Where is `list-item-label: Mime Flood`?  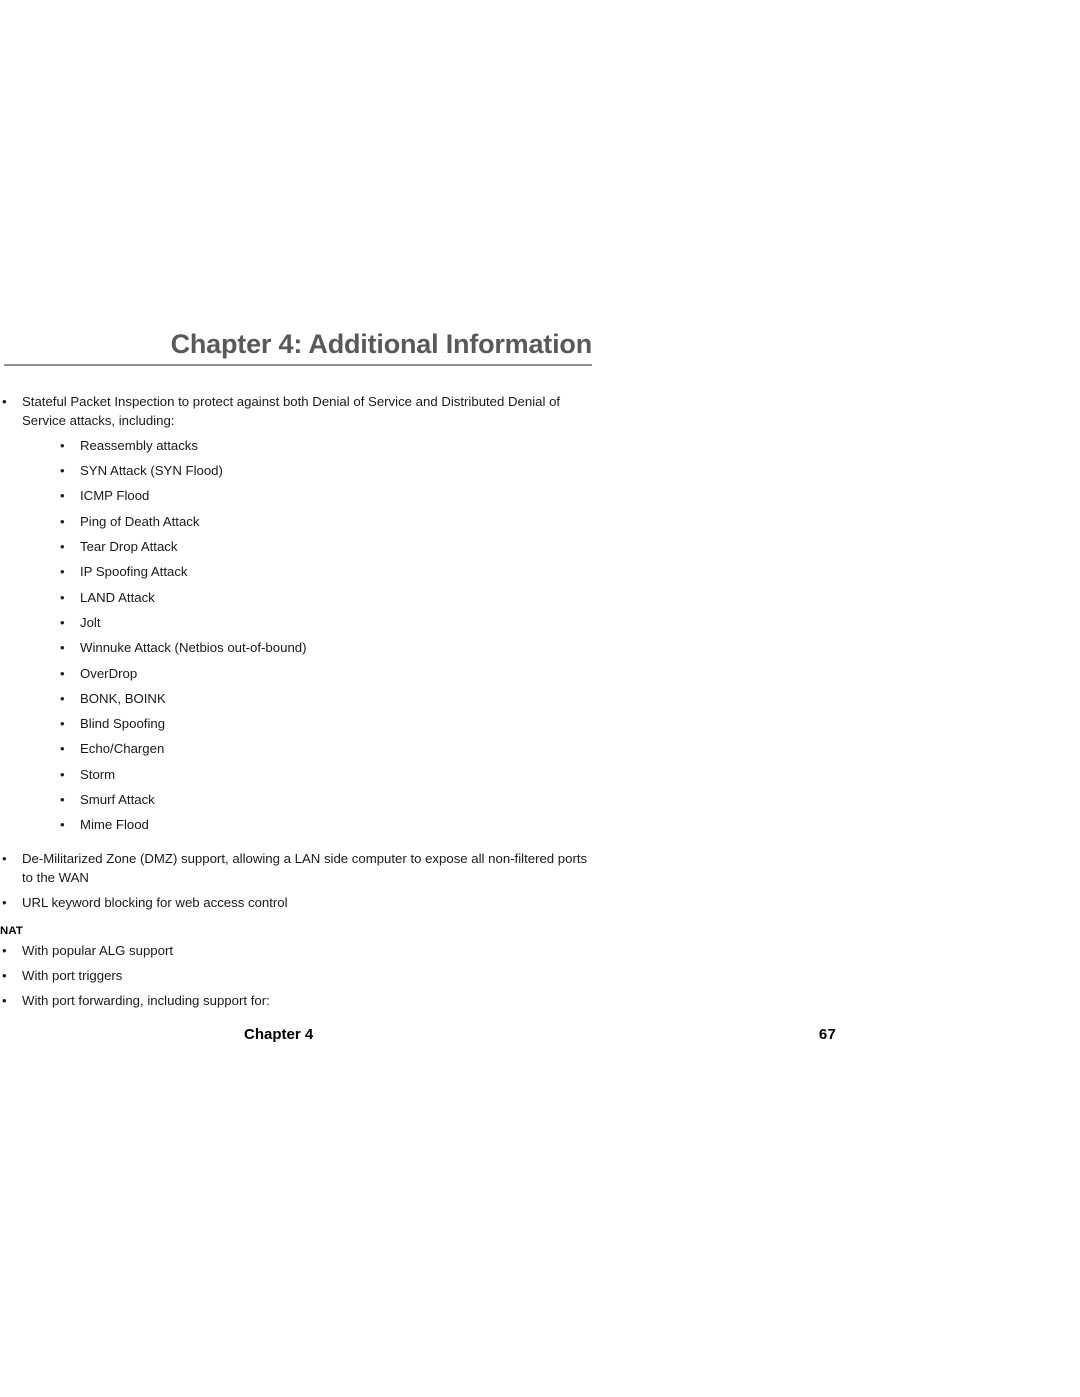
list-item-label: Mime Flood is located at coordinates (114, 825).